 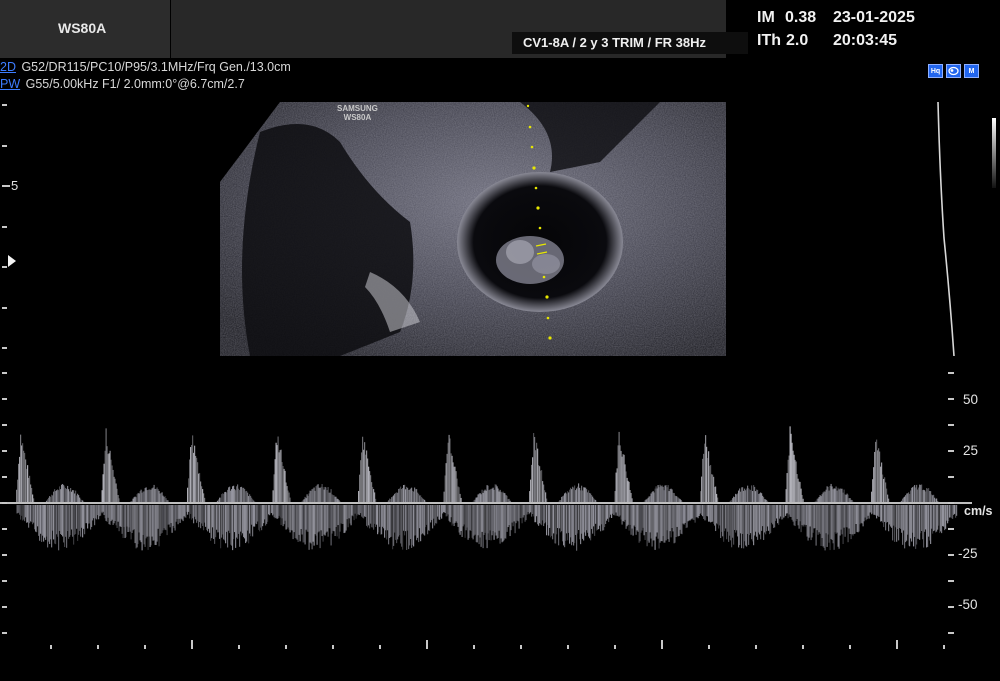 I want to click on velocity-label-minus-25: -25, so click(x=968, y=553).